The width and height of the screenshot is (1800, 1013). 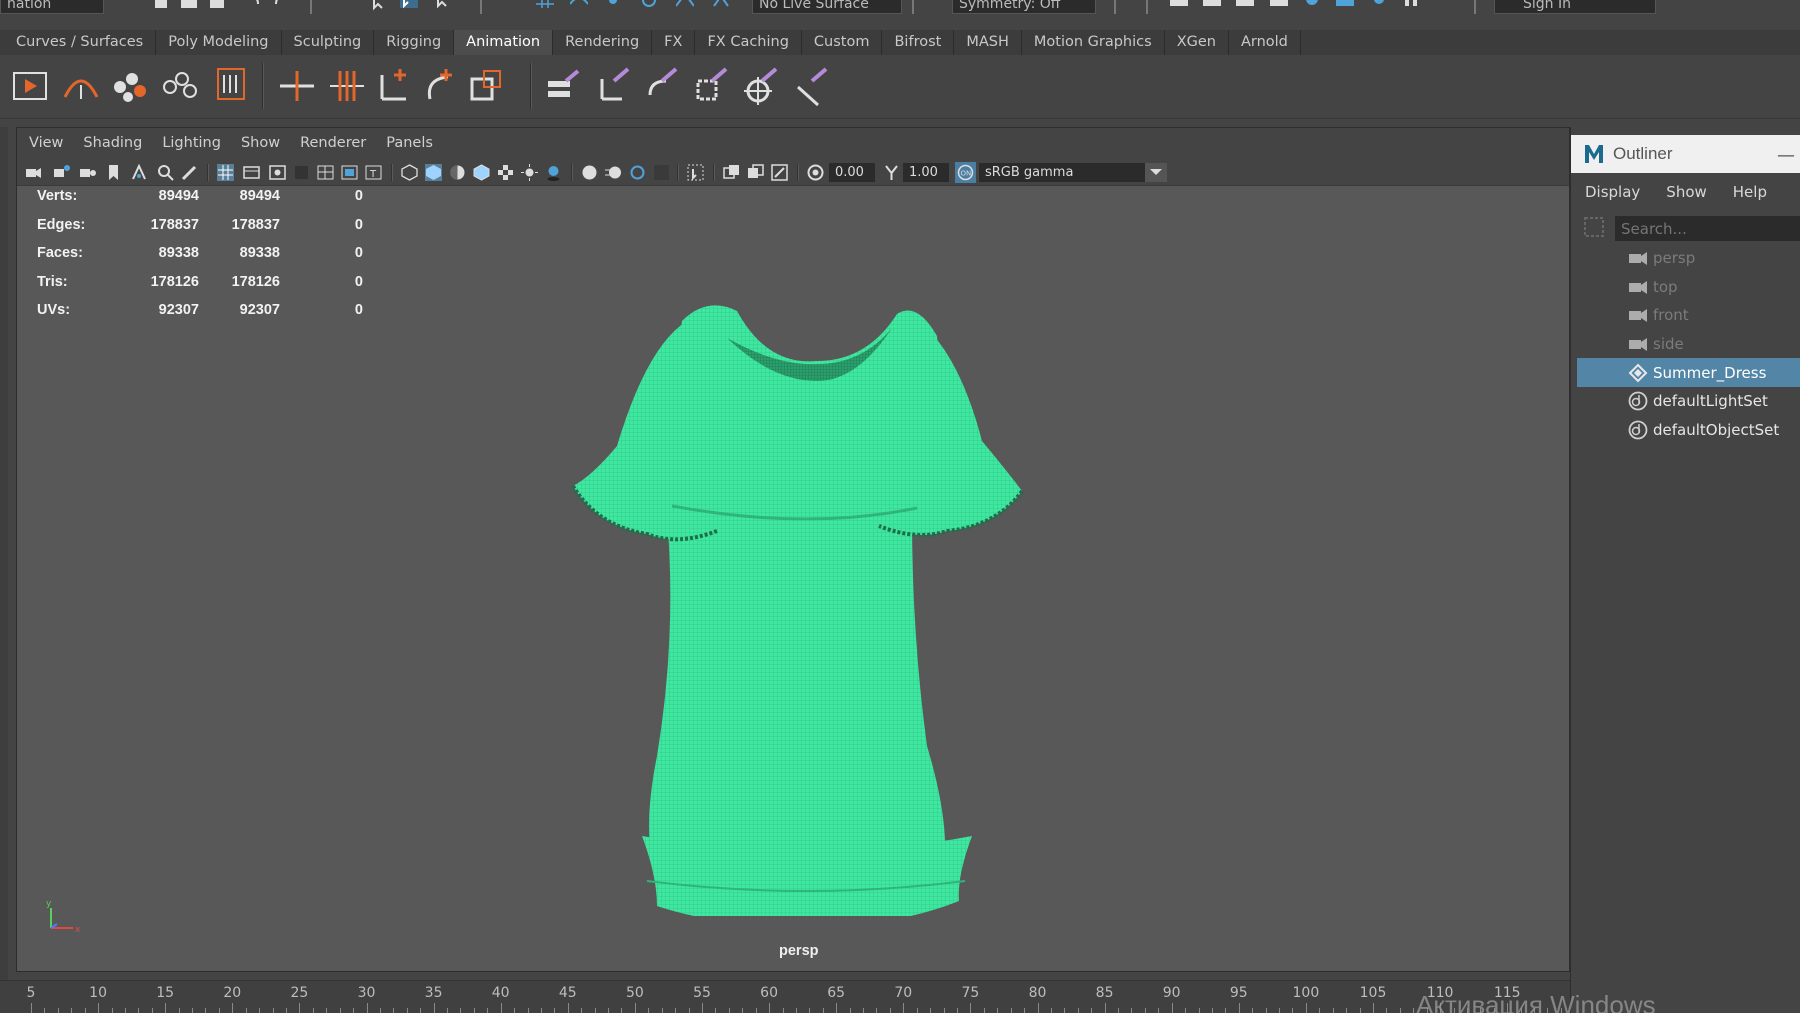 What do you see at coordinates (1688, 372) in the screenshot?
I see `outliner-item-summer-dress: Summer_Dress` at bounding box center [1688, 372].